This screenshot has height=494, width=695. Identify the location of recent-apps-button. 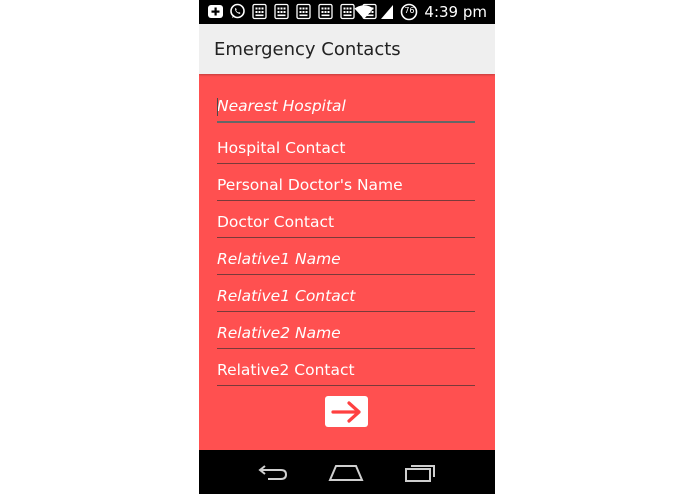
(420, 472).